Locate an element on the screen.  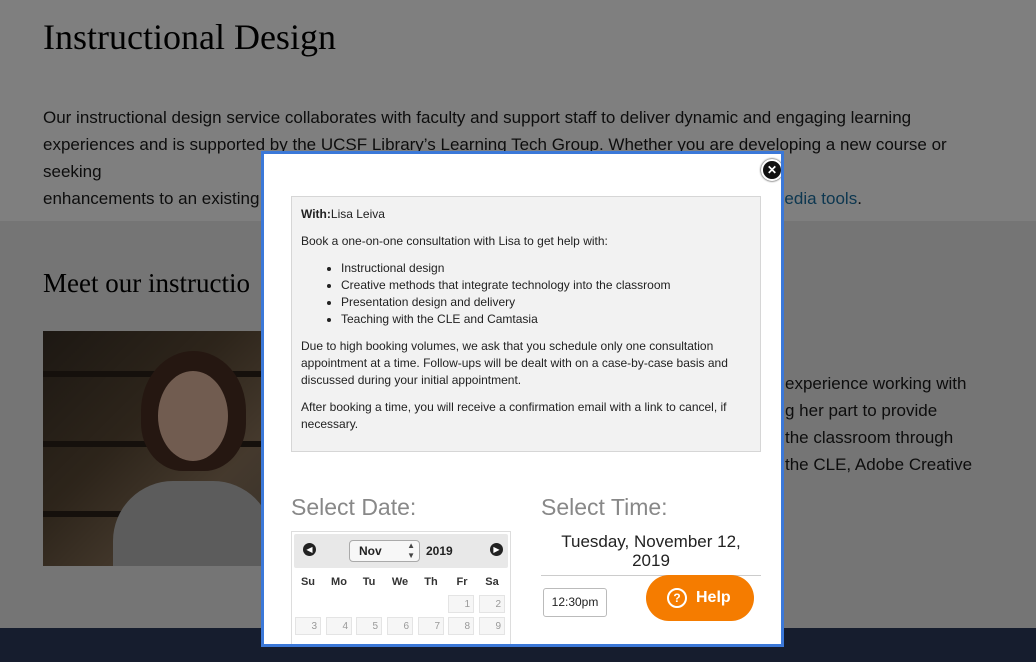
calendar-day: 2 is located at coordinates (492, 604).